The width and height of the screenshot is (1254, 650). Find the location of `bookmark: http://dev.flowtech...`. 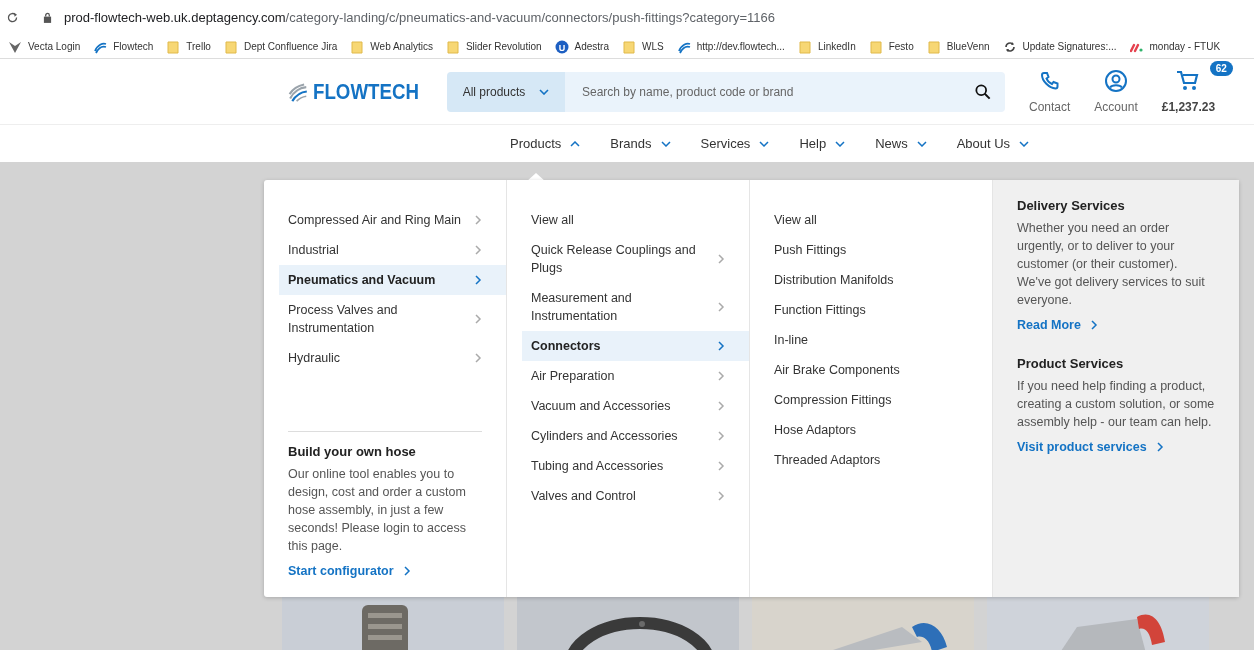

bookmark: http://dev.flowtech... is located at coordinates (730, 46).